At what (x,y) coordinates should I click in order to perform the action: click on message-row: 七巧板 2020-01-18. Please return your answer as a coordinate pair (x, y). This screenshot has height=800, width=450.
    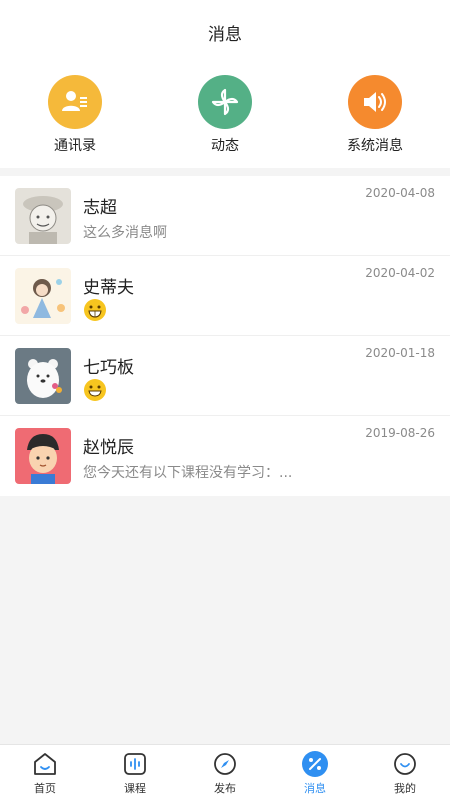
    Looking at the image, I should click on (225, 376).